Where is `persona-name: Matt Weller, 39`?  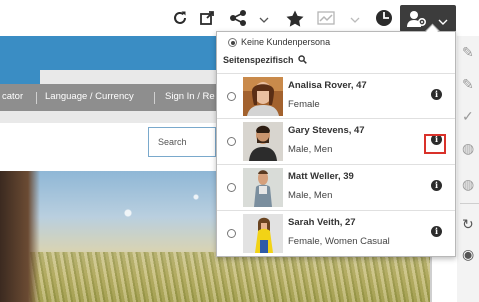 persona-name: Matt Weller, 39 is located at coordinates (321, 176).